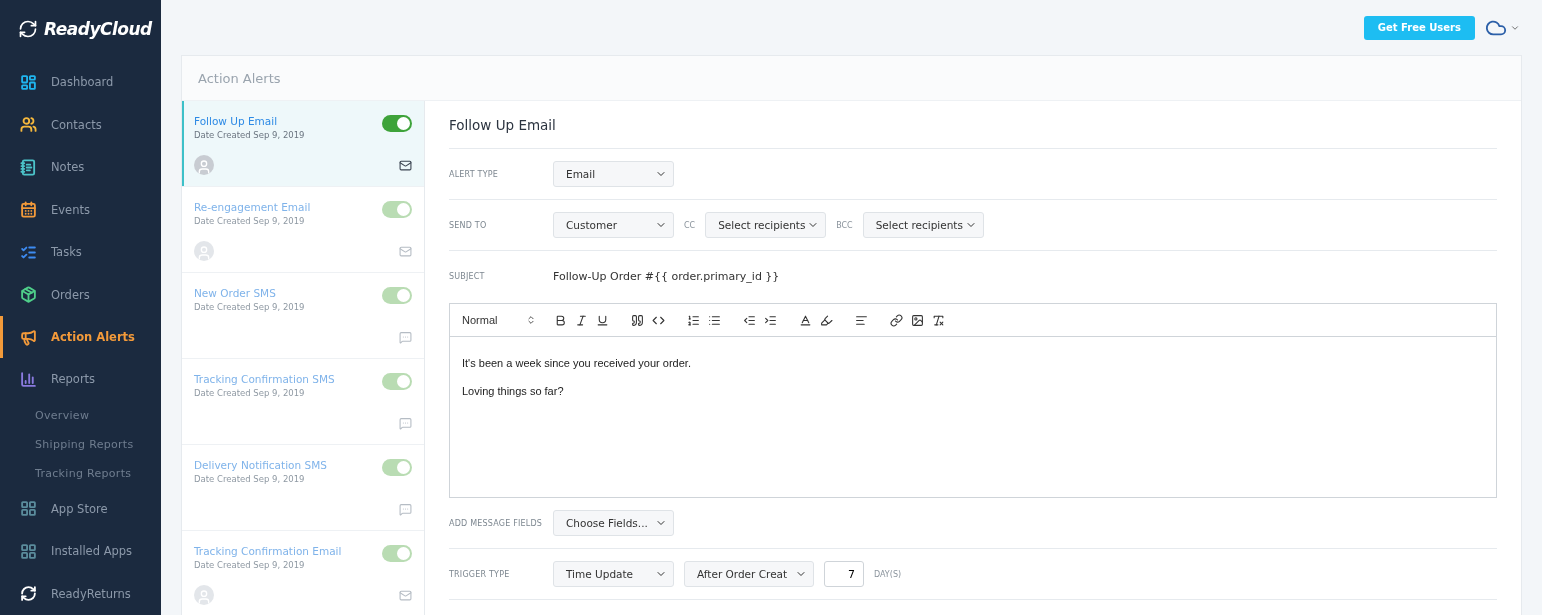 This screenshot has width=1542, height=615. Describe the element at coordinates (239, 78) in the screenshot. I see `panel-title: Action Alerts` at that location.